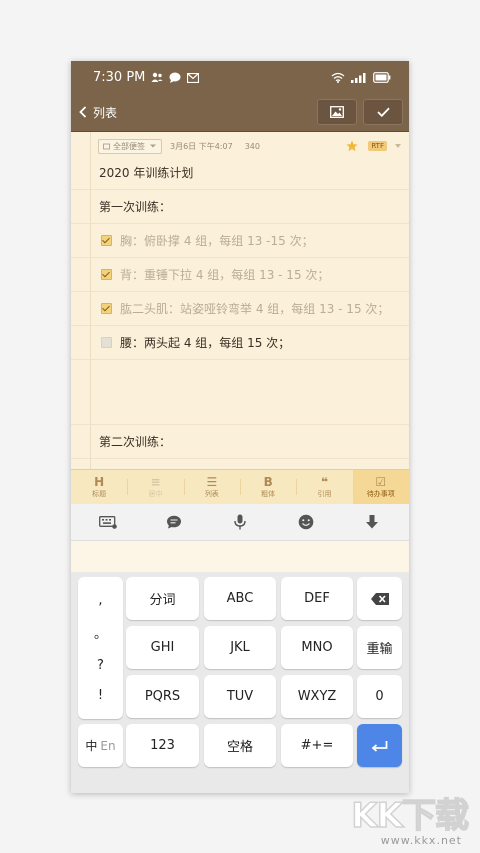 Image resolution: width=480 pixels, height=853 pixels. What do you see at coordinates (100, 648) in the screenshot?
I see `punctuation-column: , 。 ? !` at bounding box center [100, 648].